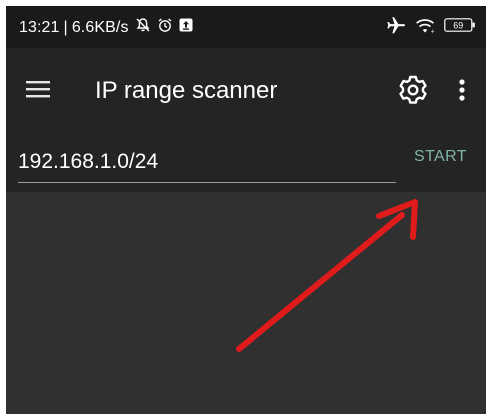  Describe the element at coordinates (100, 27) in the screenshot. I see `network-speed: 6.6KB/s` at that location.